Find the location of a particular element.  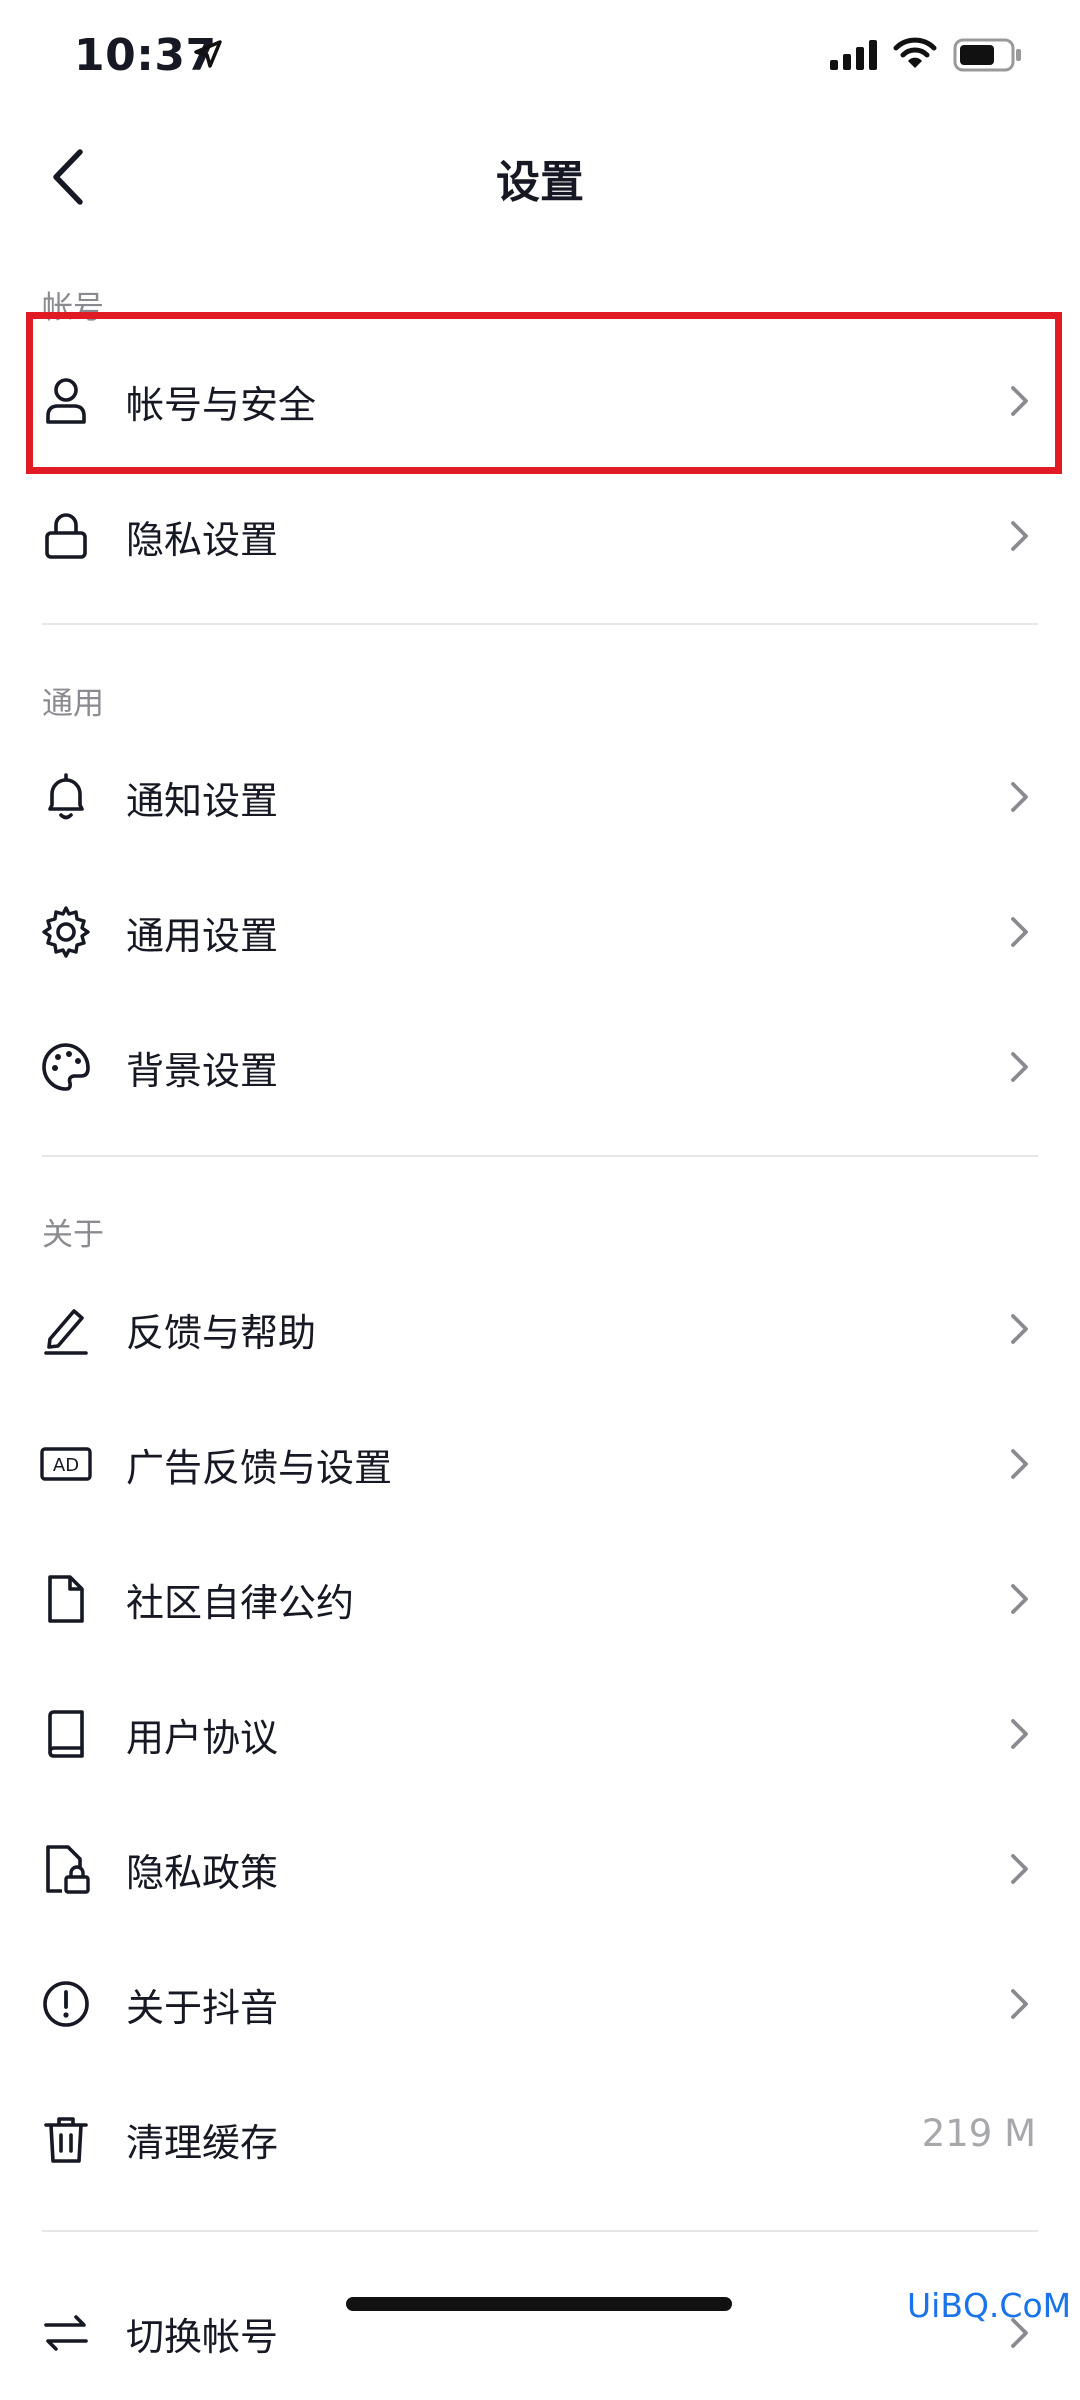

switch-icon is located at coordinates (66, 2333).